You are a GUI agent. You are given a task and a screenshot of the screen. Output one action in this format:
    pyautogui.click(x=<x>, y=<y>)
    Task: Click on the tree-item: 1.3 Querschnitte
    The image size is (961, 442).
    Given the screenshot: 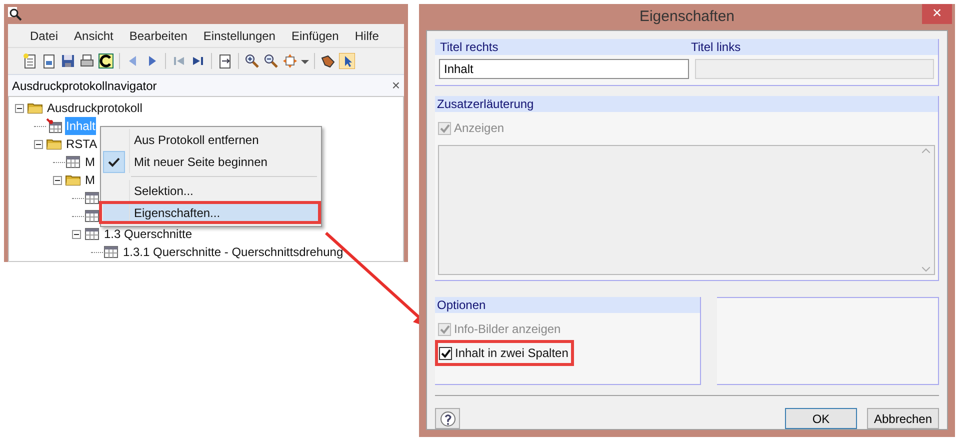 What is the action you would take?
    pyautogui.click(x=148, y=234)
    